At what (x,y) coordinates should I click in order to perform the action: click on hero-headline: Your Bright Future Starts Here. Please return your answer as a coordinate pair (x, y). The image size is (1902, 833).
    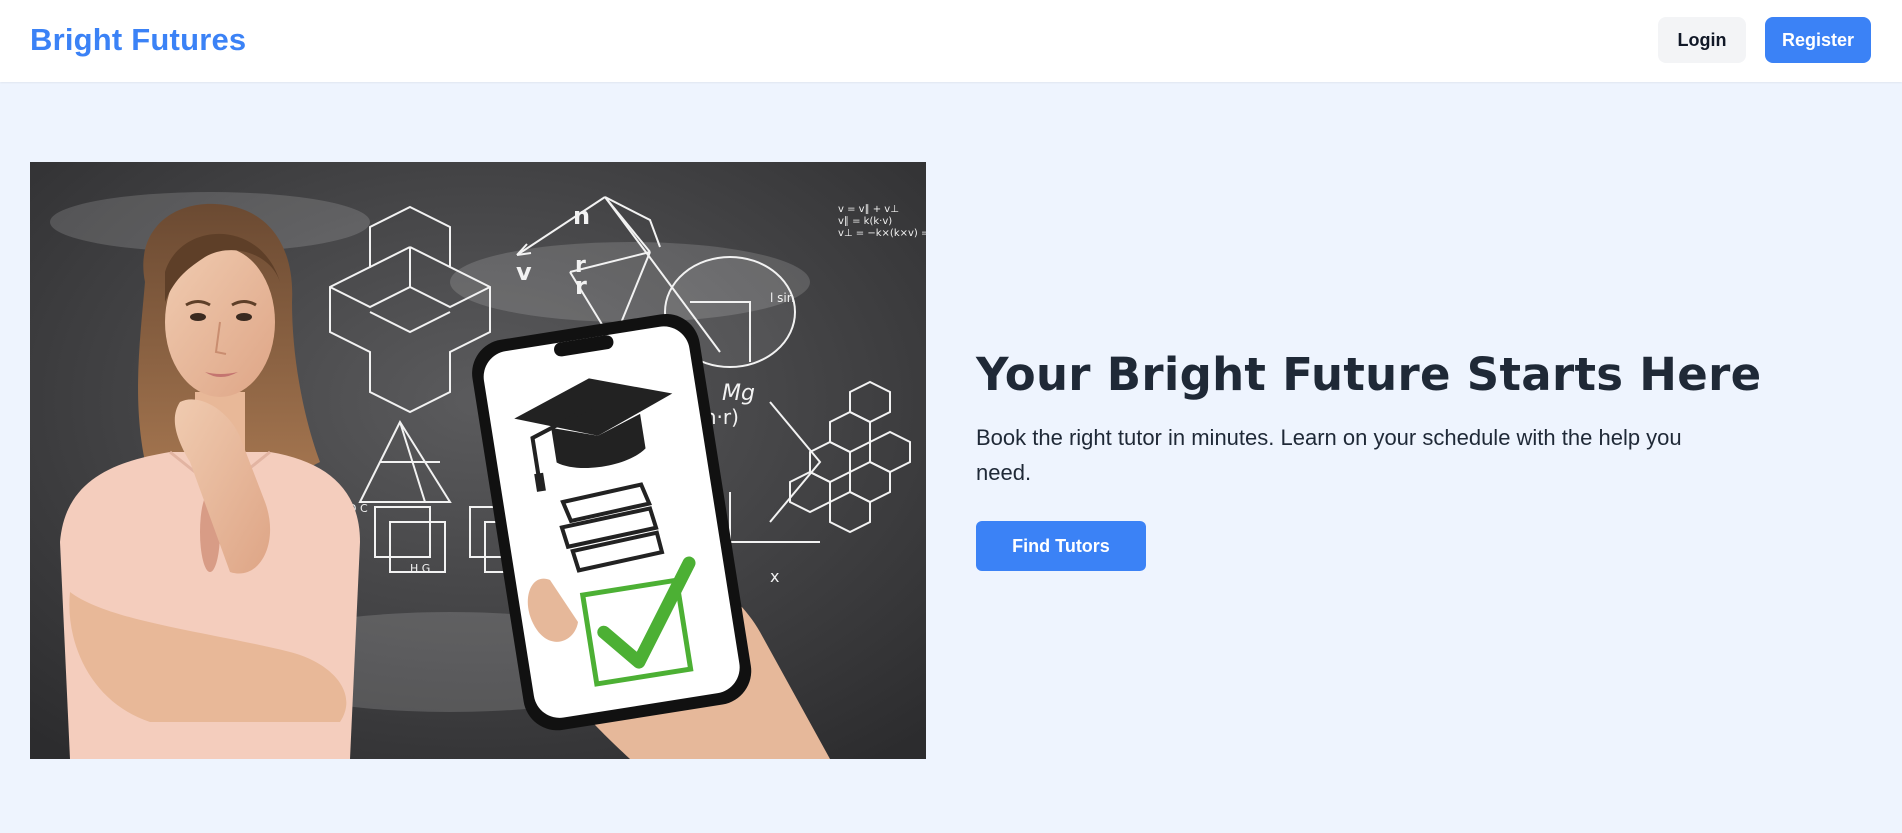
    Looking at the image, I should click on (1369, 374).